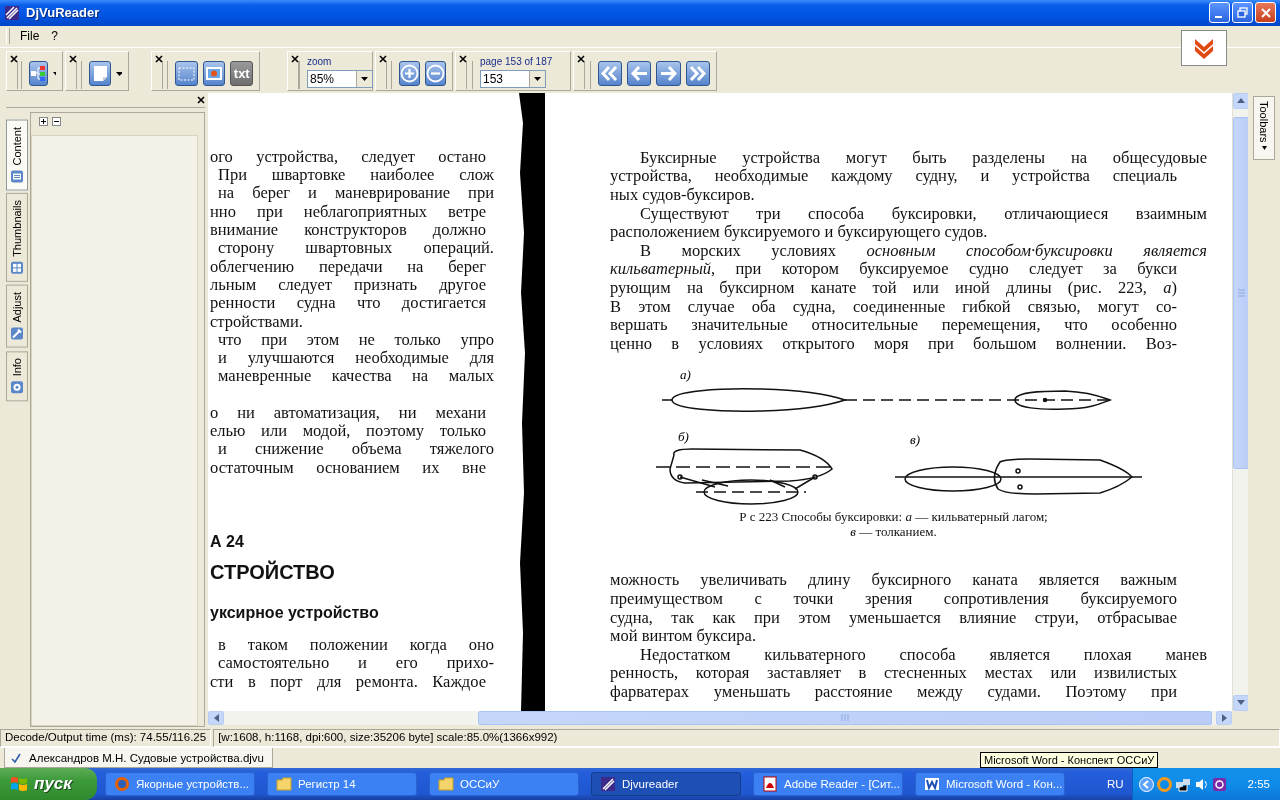  What do you see at coordinates (355, 358) in the screenshot?
I see `text-line: и улучшаются необходимые для` at bounding box center [355, 358].